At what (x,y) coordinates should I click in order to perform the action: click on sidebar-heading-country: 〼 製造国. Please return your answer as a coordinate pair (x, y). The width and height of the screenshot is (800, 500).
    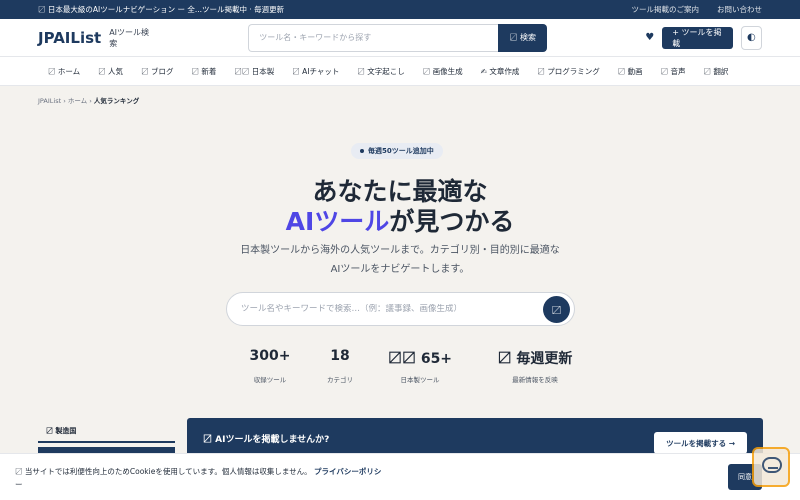
    Looking at the image, I should click on (106, 432).